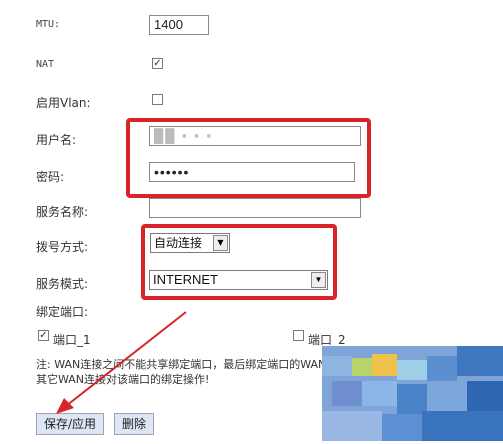  I want to click on watermark-mosaic, so click(412, 393).